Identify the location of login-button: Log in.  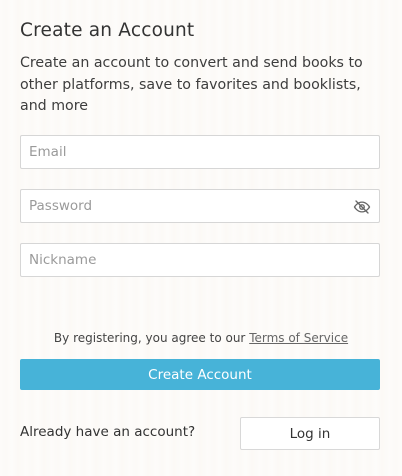
(310, 433).